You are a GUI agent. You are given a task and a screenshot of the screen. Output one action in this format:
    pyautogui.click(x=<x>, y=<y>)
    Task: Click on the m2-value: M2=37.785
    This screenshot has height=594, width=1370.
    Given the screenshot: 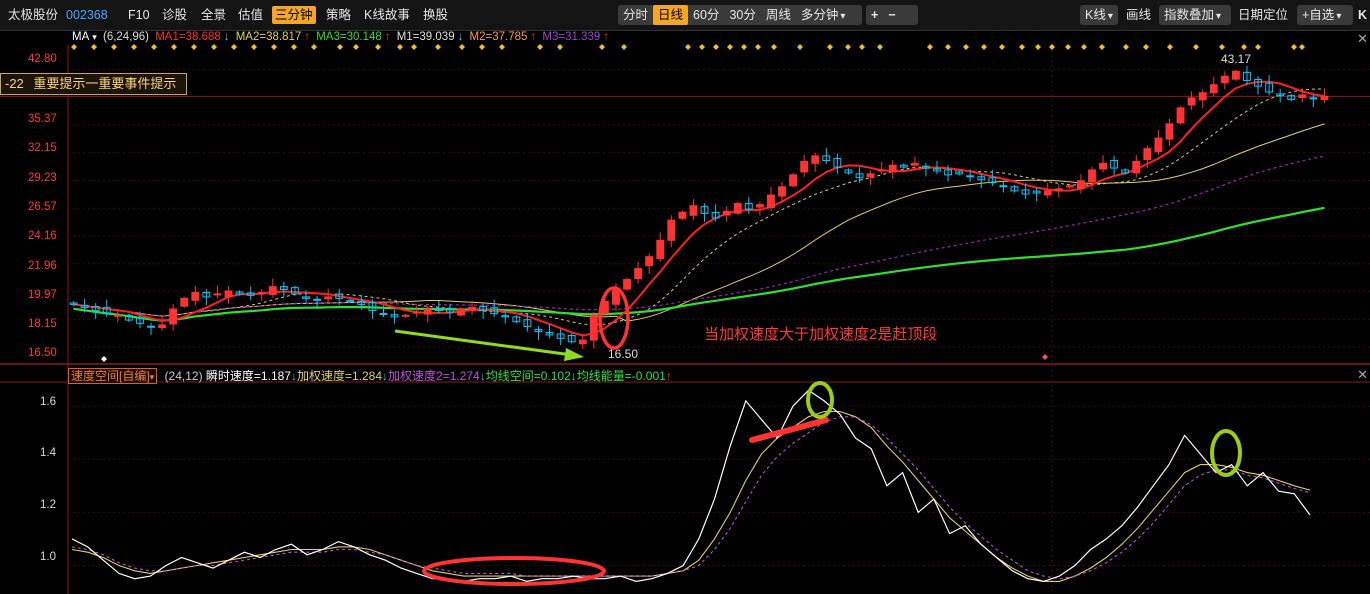 What is the action you would take?
    pyautogui.click(x=498, y=37)
    